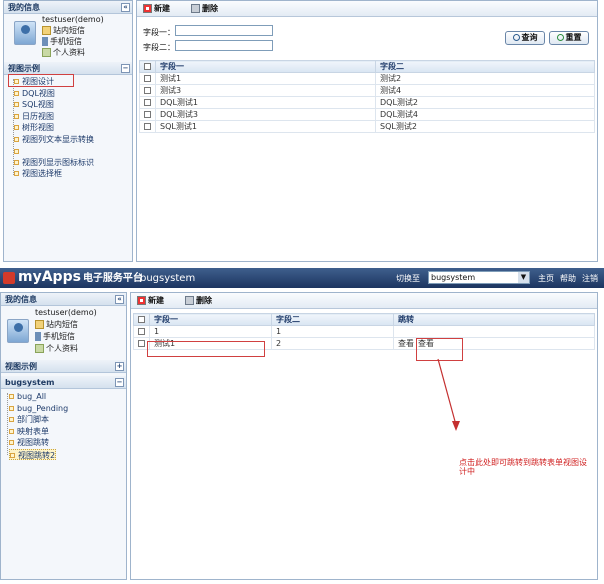 The image size is (604, 584). Describe the element at coordinates (332, 331) in the screenshot. I see `cell: 1` at that location.